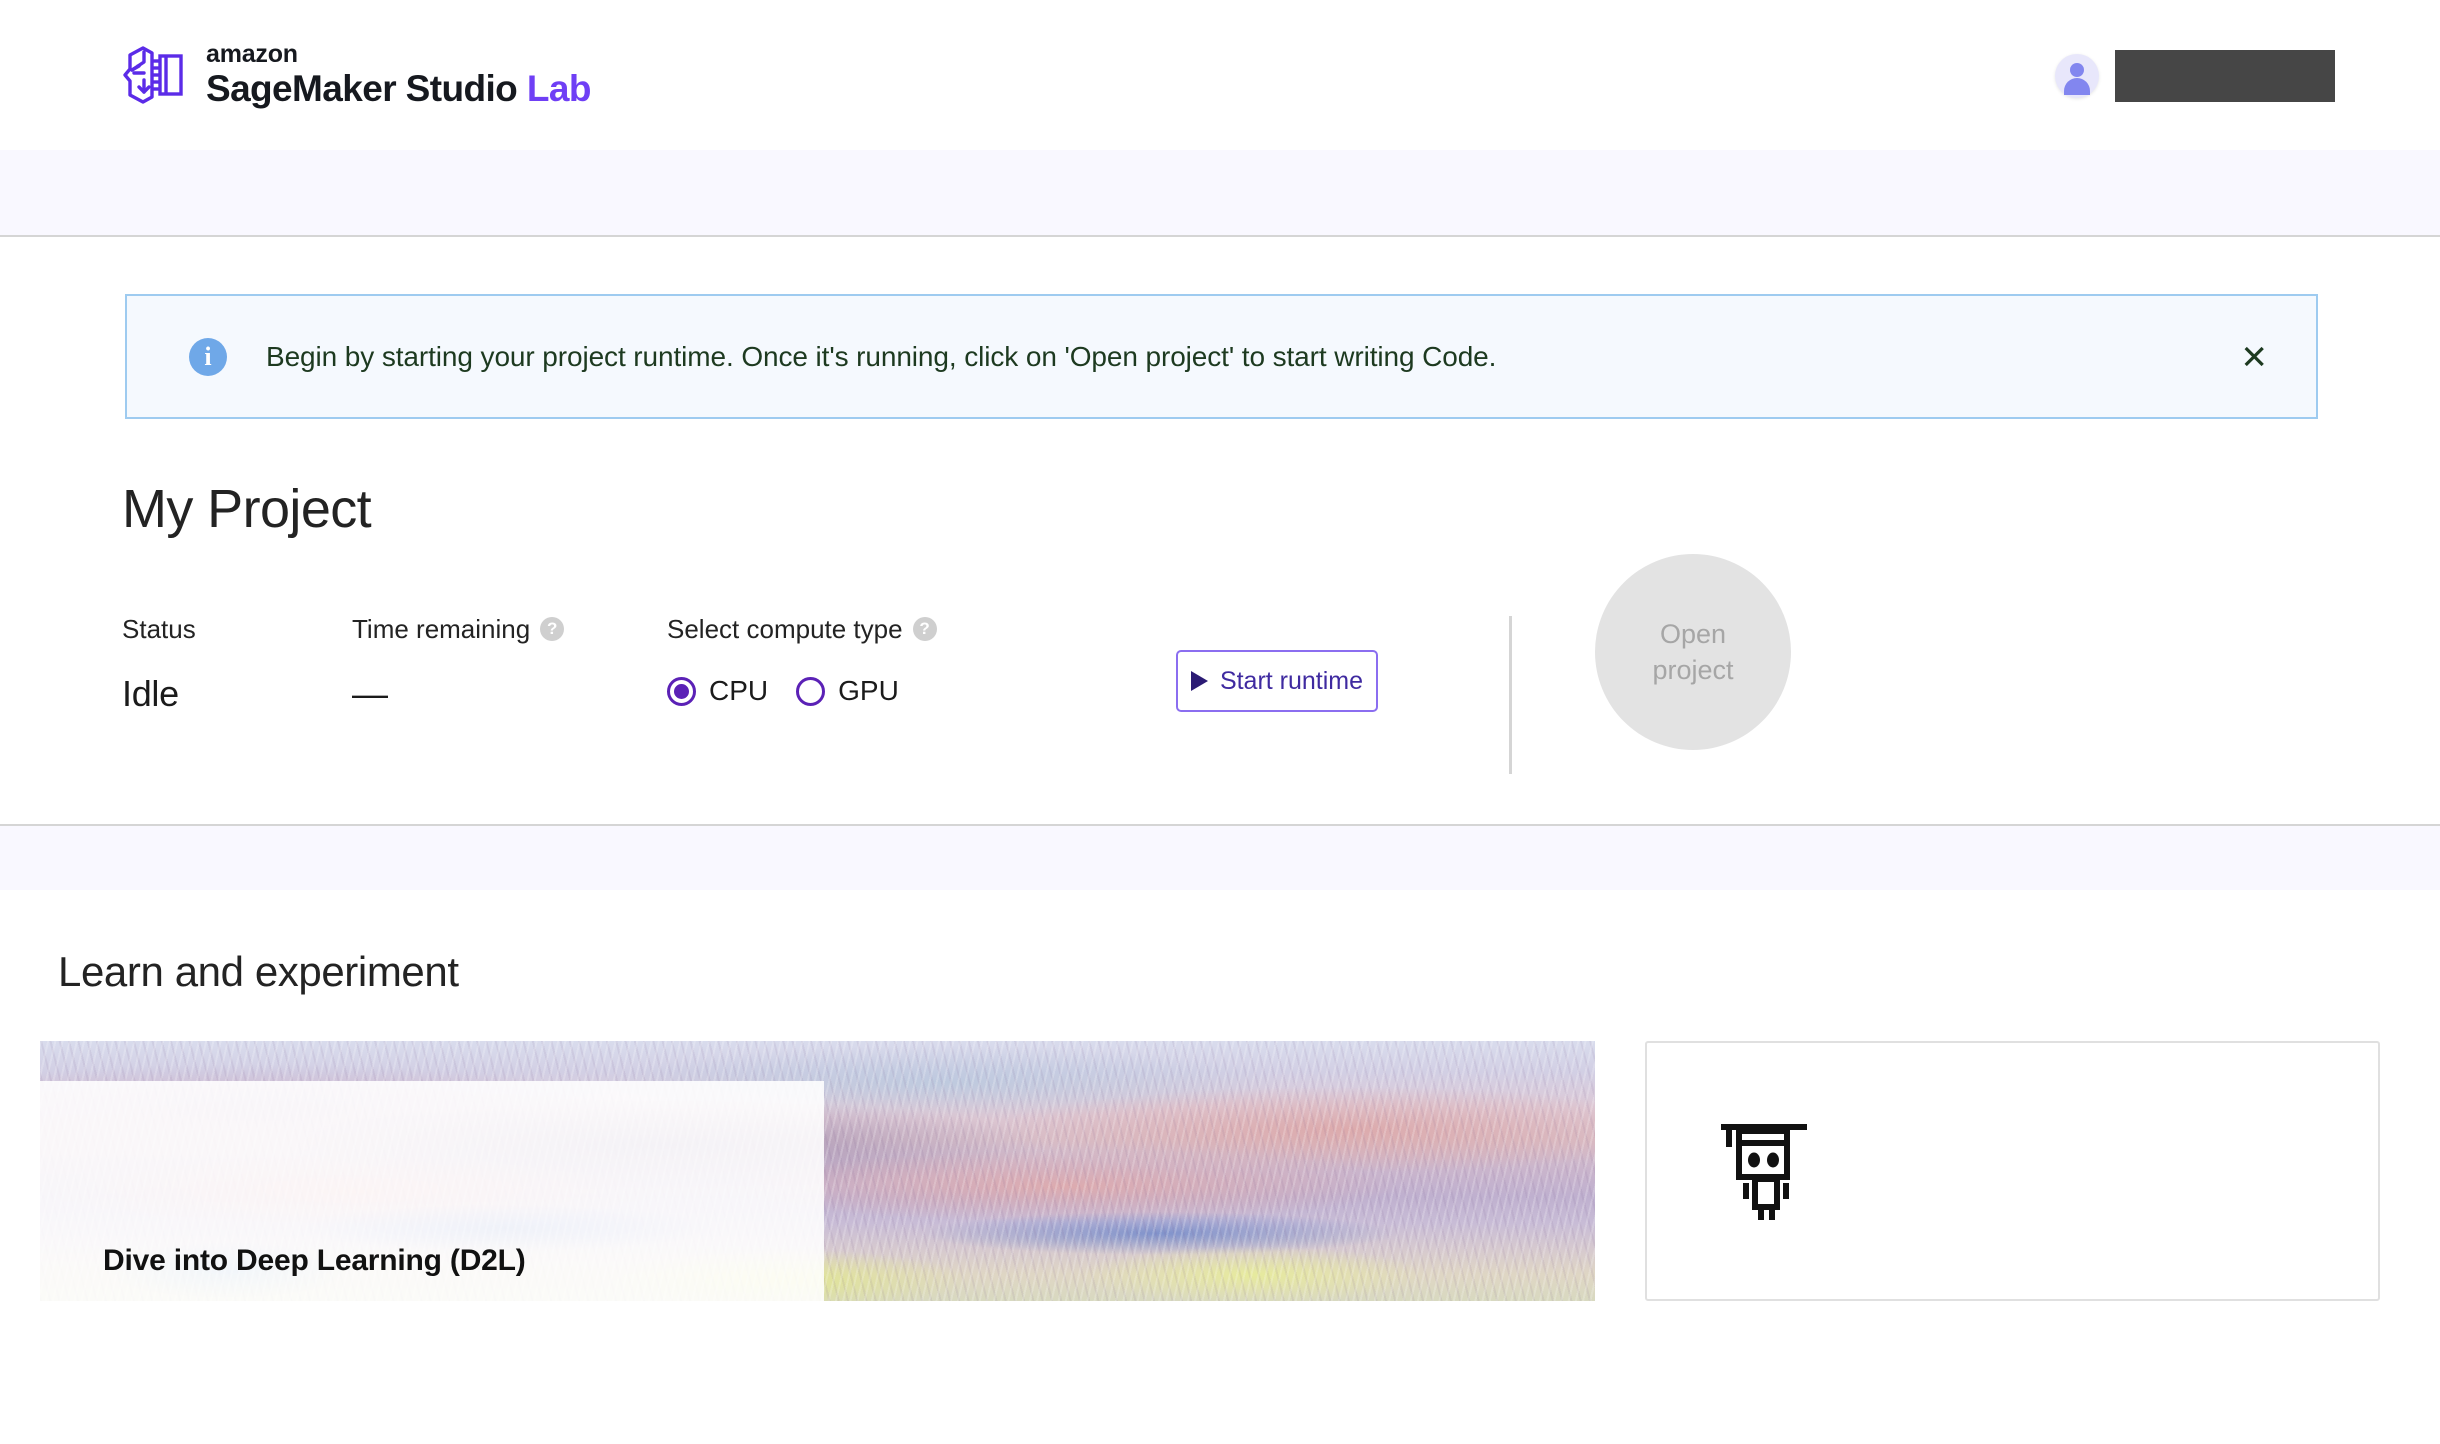  Describe the element at coordinates (441, 628) in the screenshot. I see `time-remaining-label-text: Time remaining` at that location.